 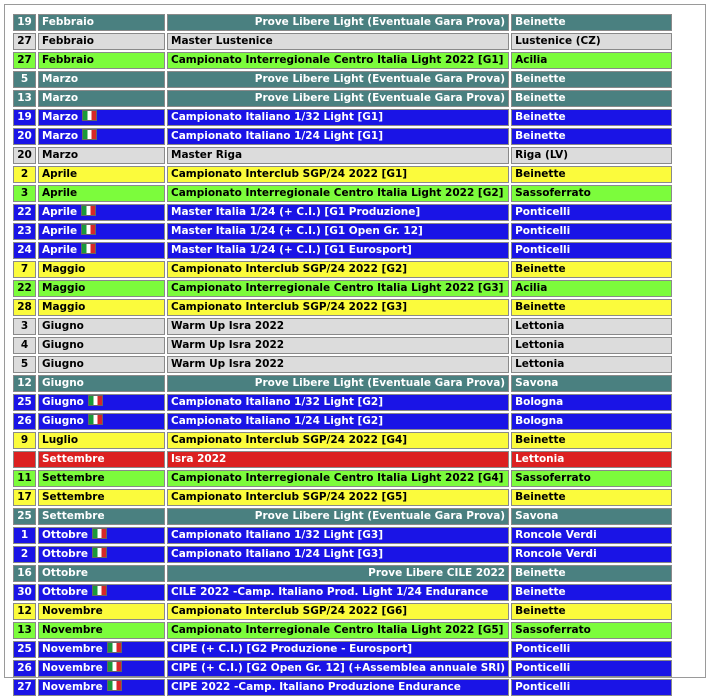 I want to click on event-month-cell: Settembre, so click(x=101, y=516).